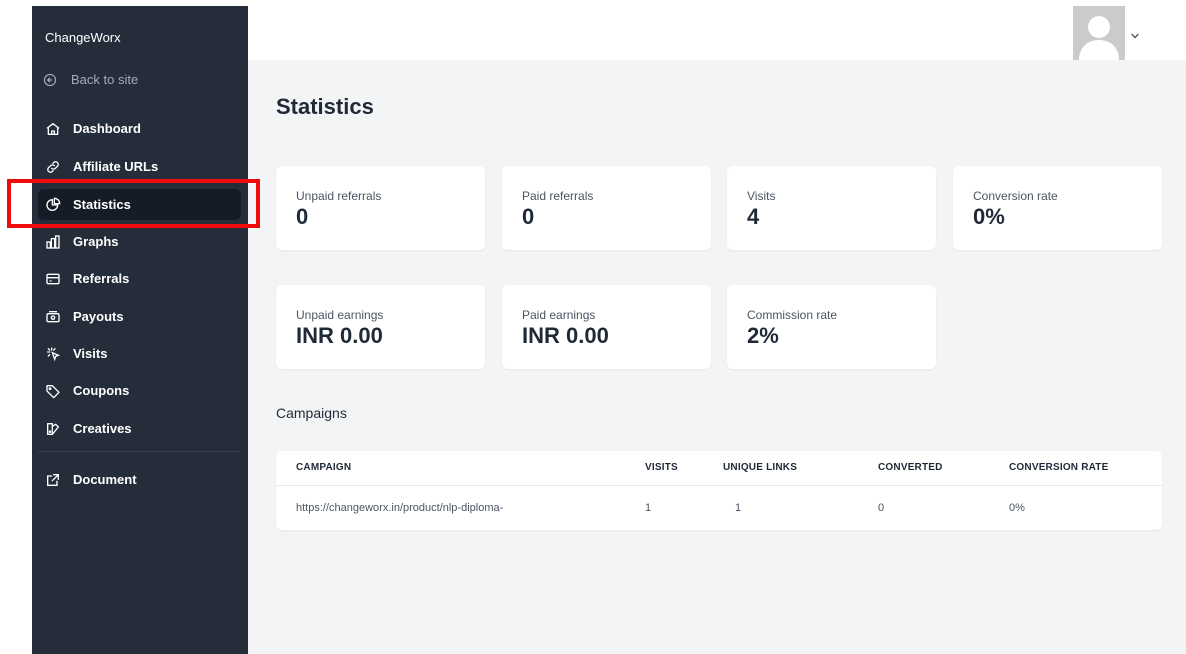  I want to click on sidebar-item-visits: Visits, so click(139, 353).